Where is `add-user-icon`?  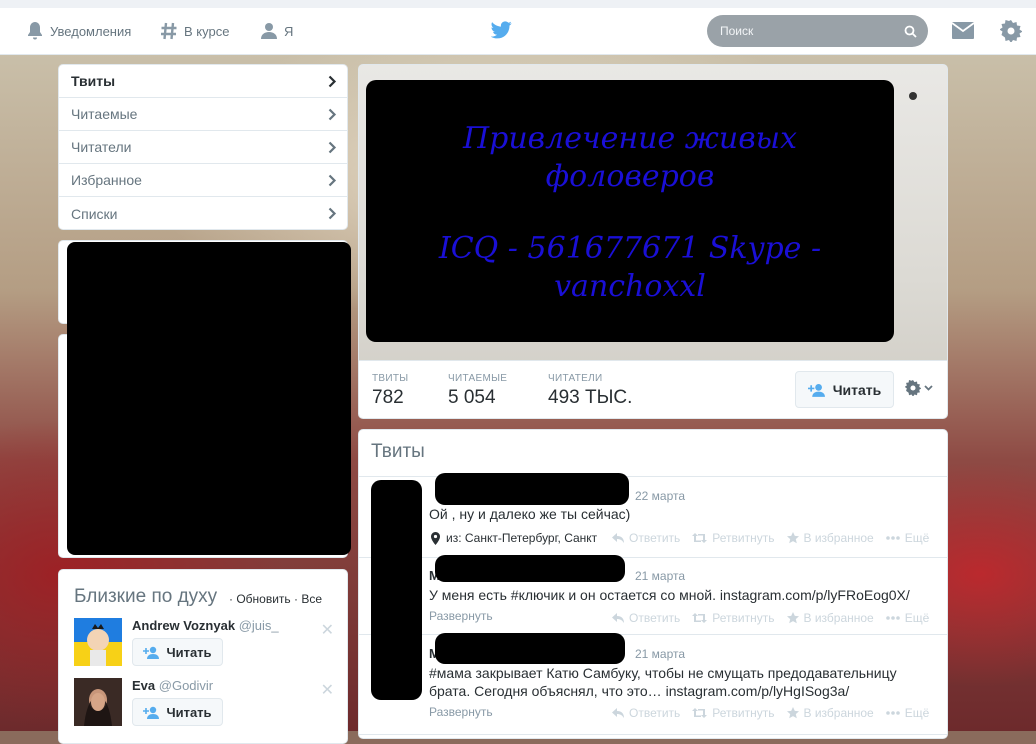
add-user-icon is located at coordinates (816, 390).